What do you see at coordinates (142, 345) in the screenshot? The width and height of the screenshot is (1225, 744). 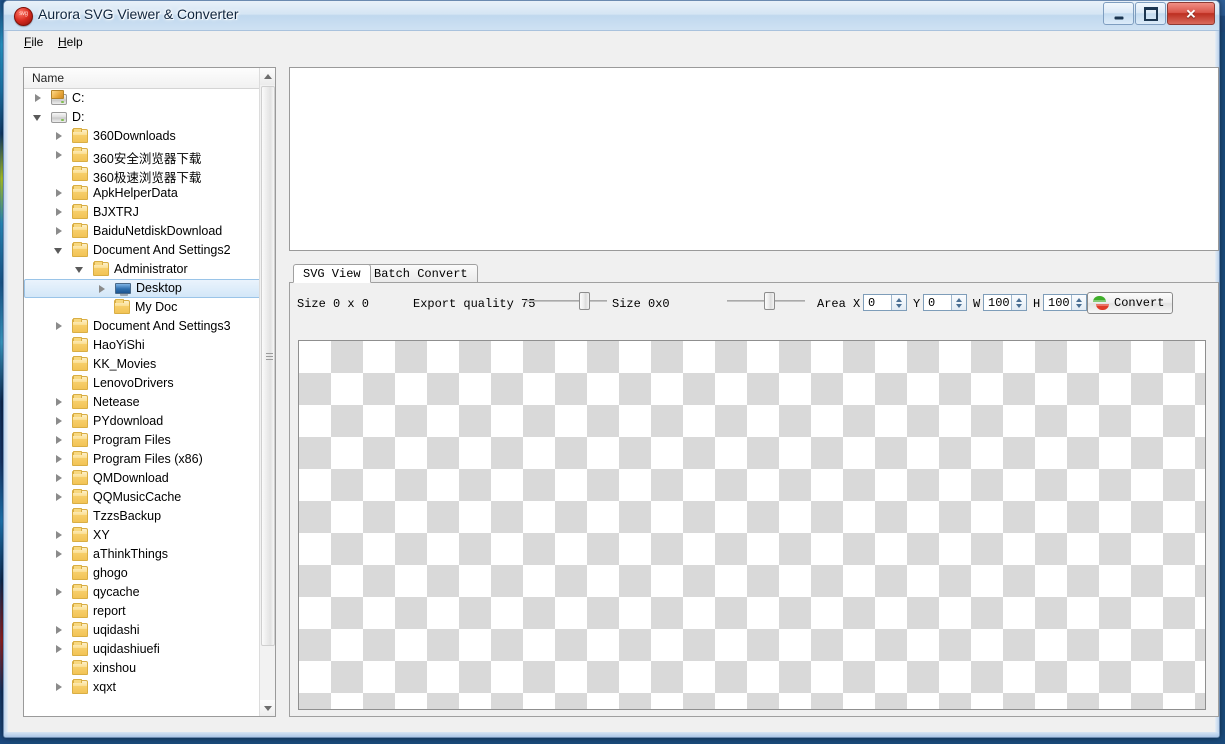 I see `tree-item: HaoYiShi` at bounding box center [142, 345].